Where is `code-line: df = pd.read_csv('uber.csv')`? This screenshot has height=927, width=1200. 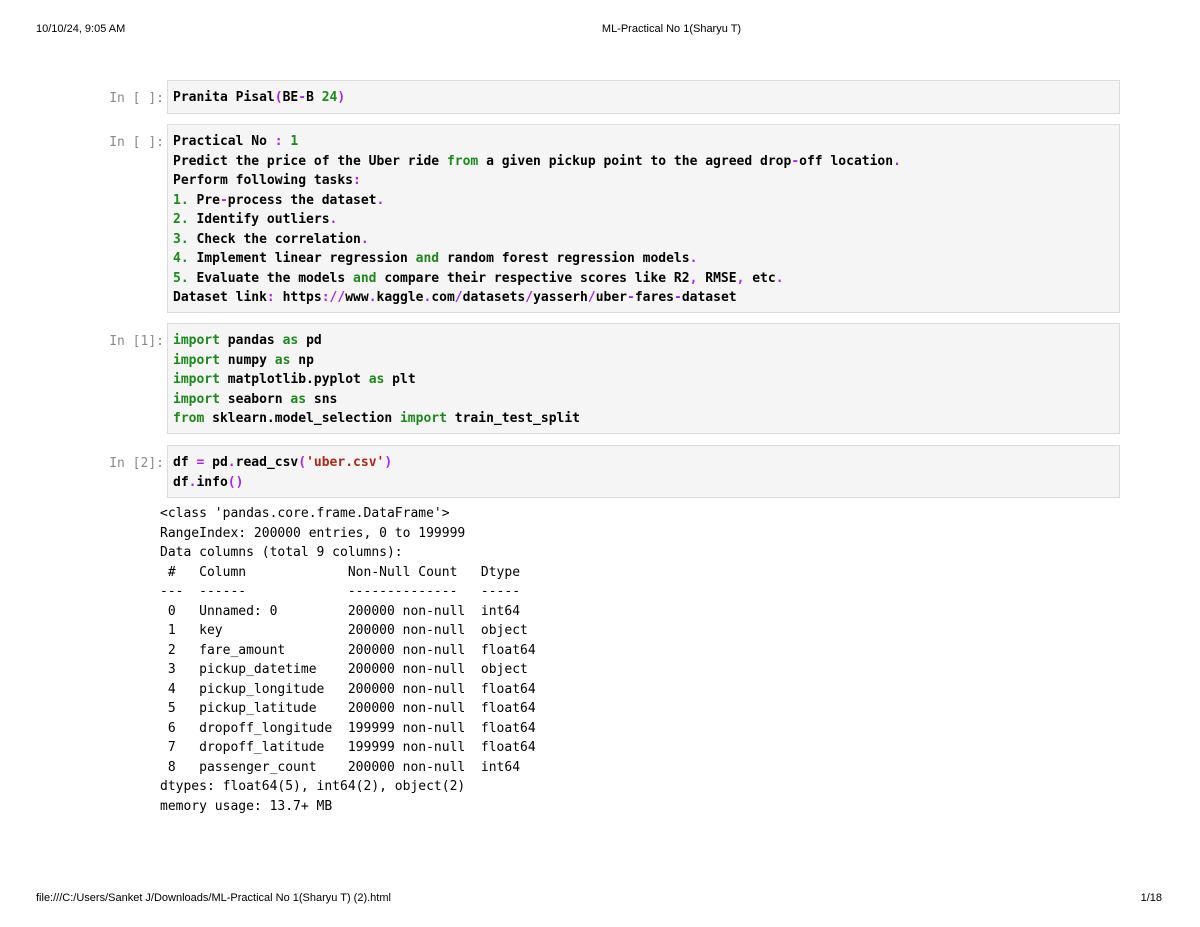 code-line: df = pd.read_csv('uber.csv') is located at coordinates (283, 462).